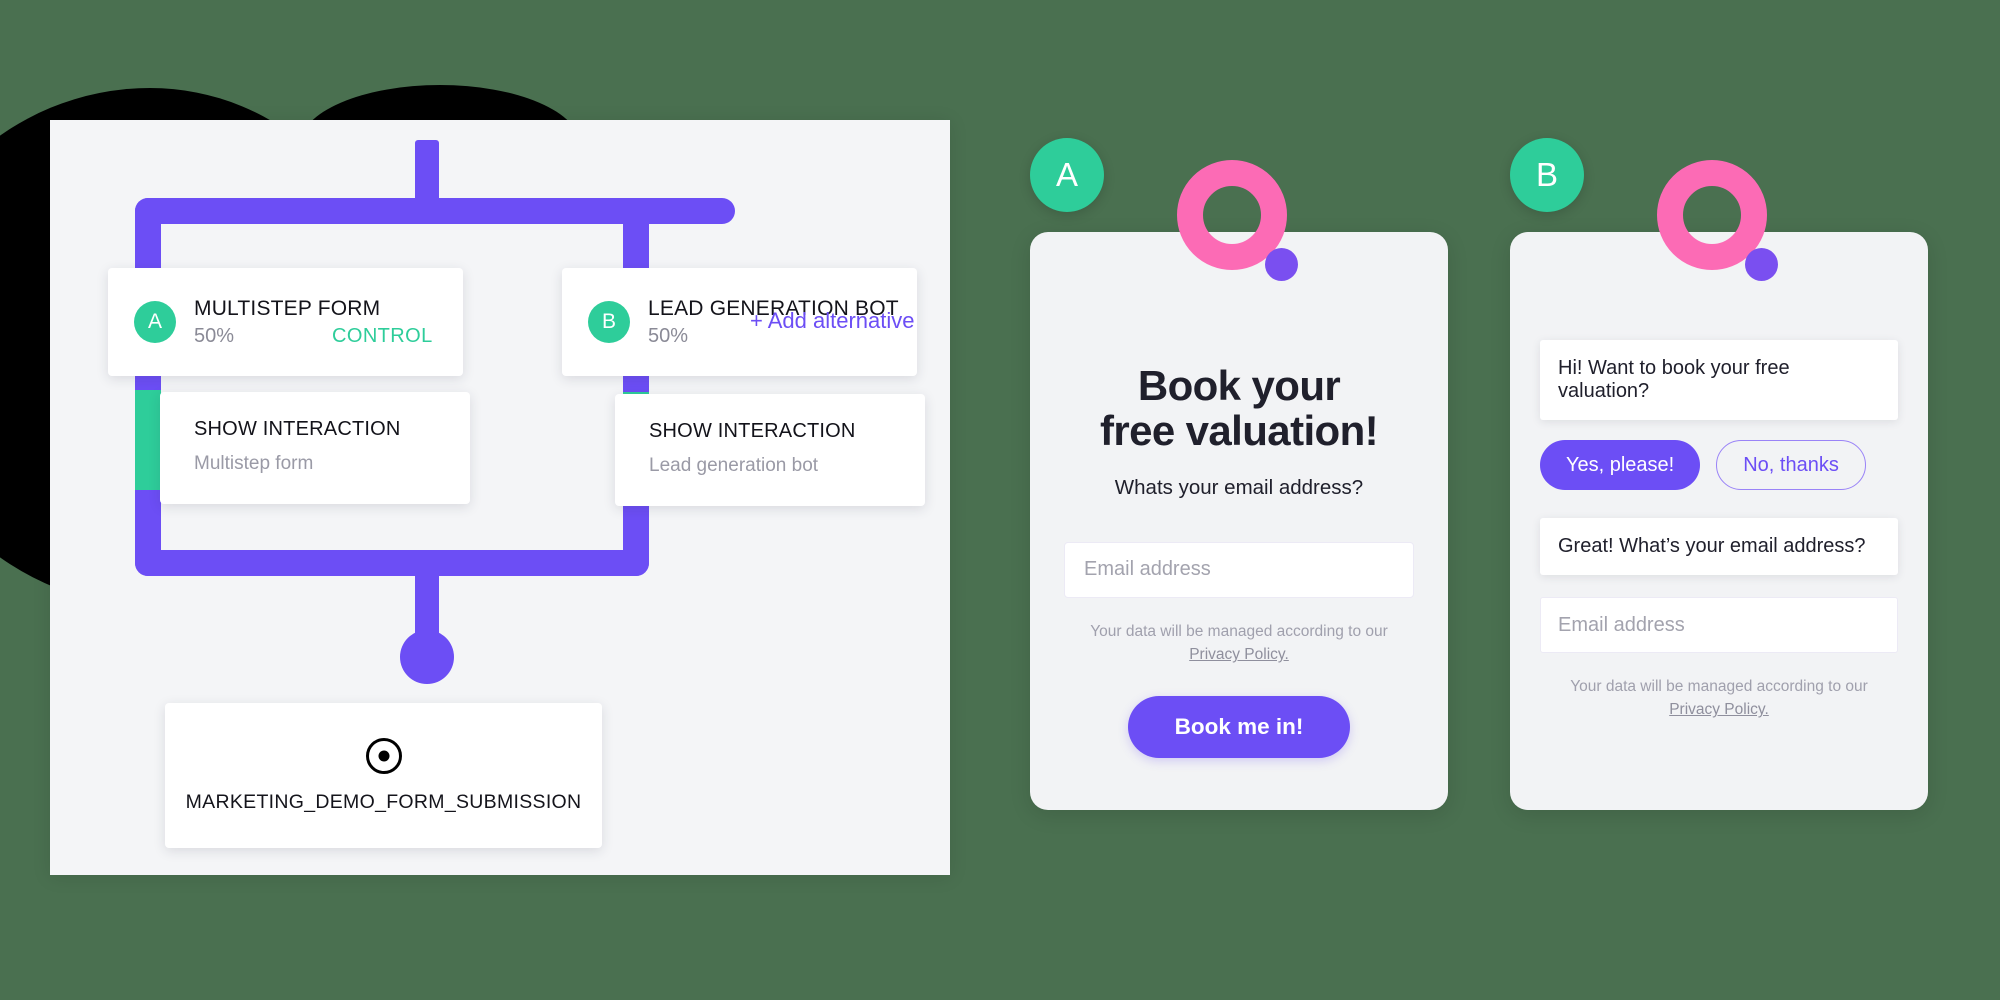  I want to click on preview-a-headline: Book your free valuation!, so click(1239, 408).